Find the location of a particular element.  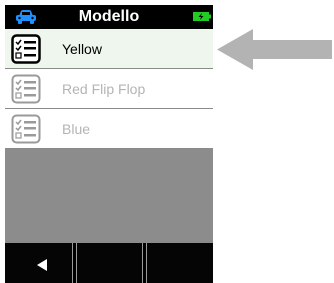

list-item-label: Blue is located at coordinates (76, 129).